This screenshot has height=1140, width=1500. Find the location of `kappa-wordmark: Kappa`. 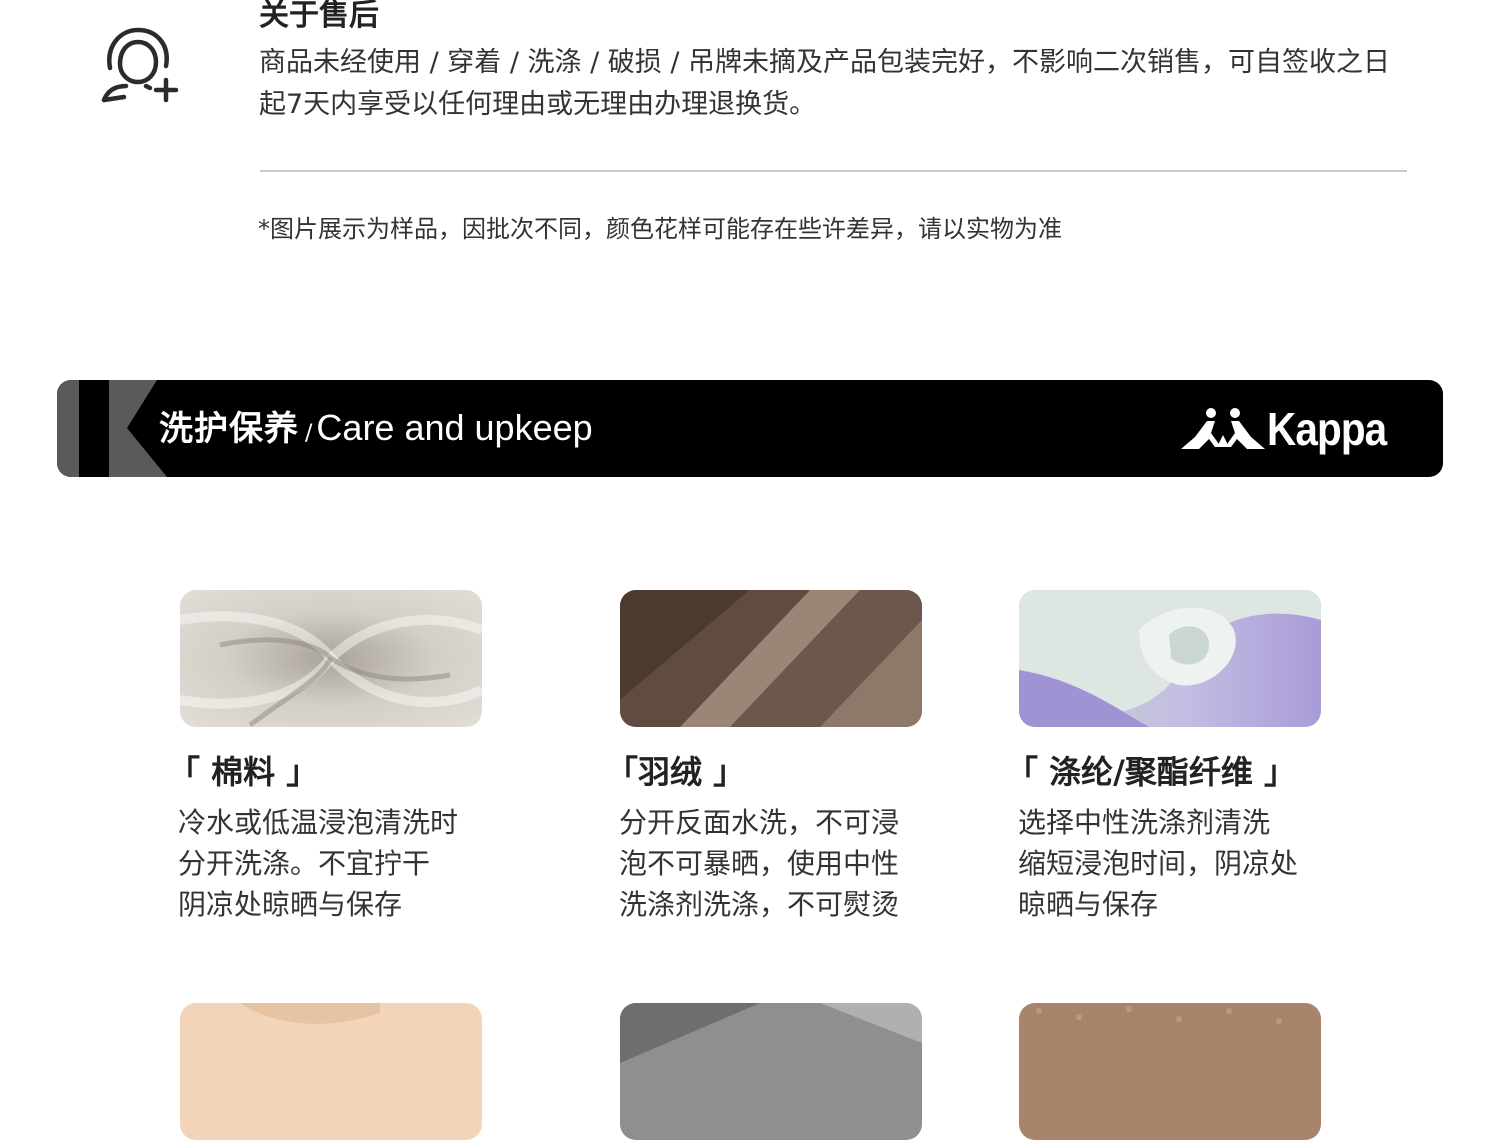

kappa-wordmark: Kappa is located at coordinates (1327, 429).